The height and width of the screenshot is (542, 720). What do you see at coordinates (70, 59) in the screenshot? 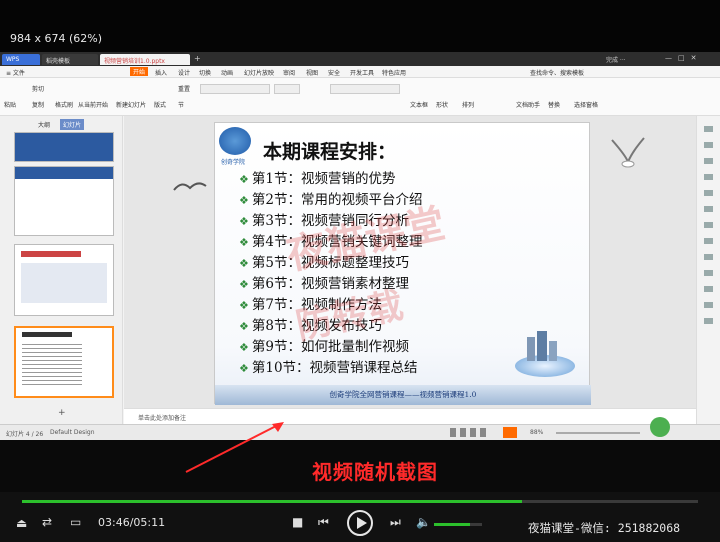
I see `tab-docer: 稻壳模板` at bounding box center [70, 59].